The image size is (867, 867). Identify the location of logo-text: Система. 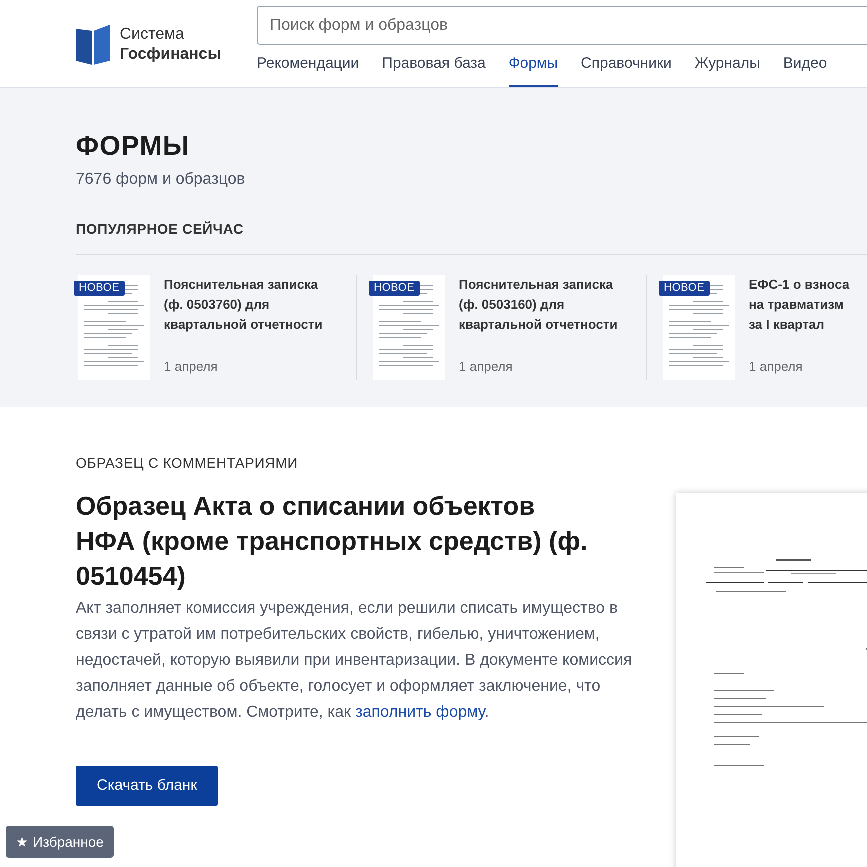
(153, 34).